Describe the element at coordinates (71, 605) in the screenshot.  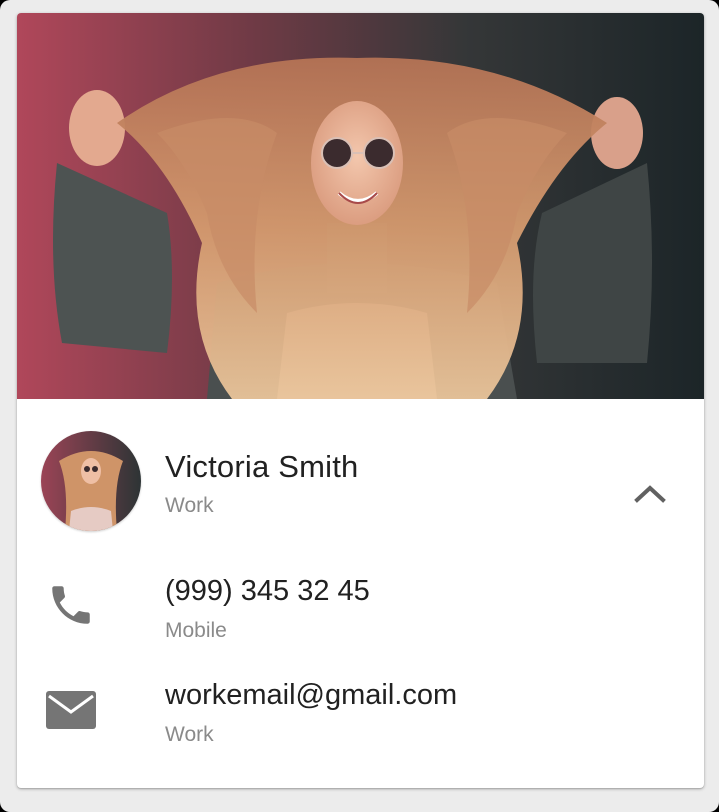
I see `phone-icon` at that location.